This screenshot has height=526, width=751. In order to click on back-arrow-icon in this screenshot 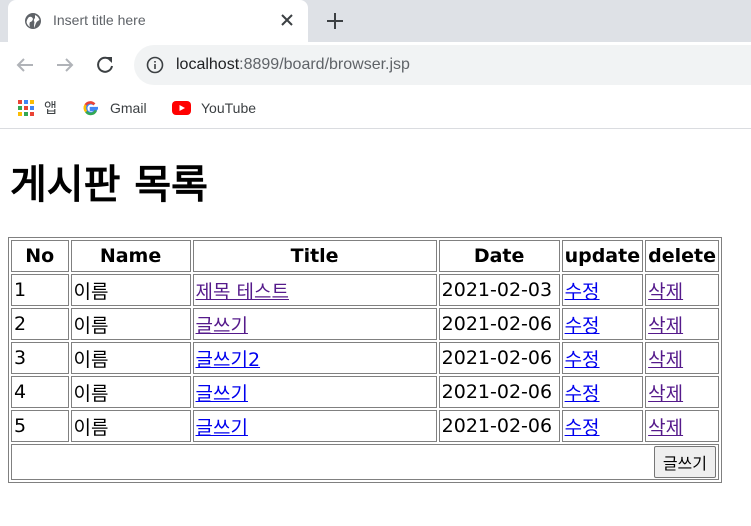, I will do `click(25, 65)`.